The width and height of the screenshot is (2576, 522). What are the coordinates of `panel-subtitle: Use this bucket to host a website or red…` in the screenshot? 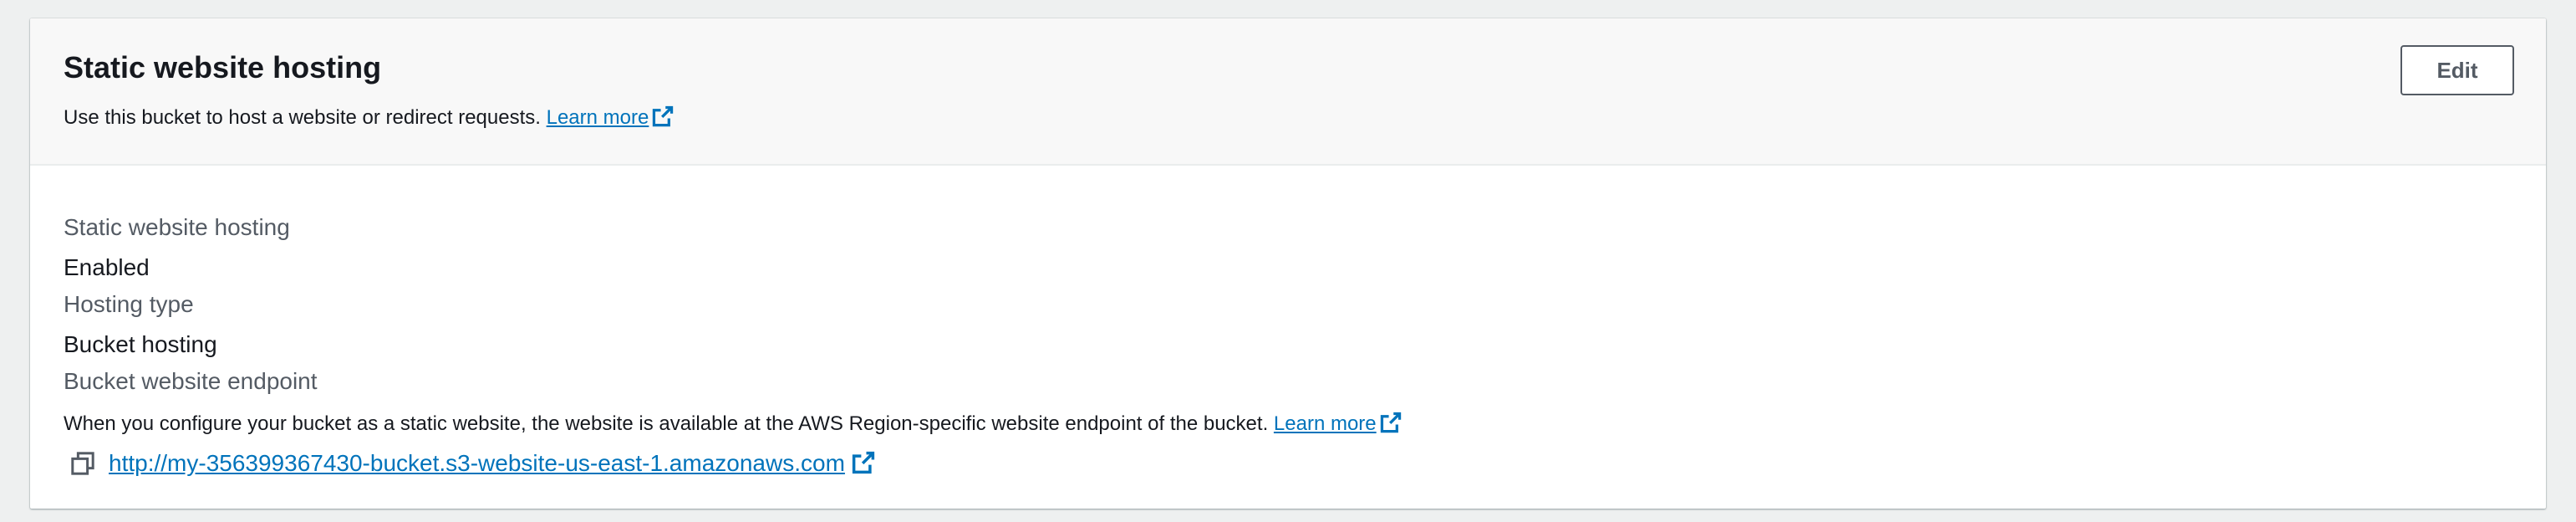 It's located at (369, 117).